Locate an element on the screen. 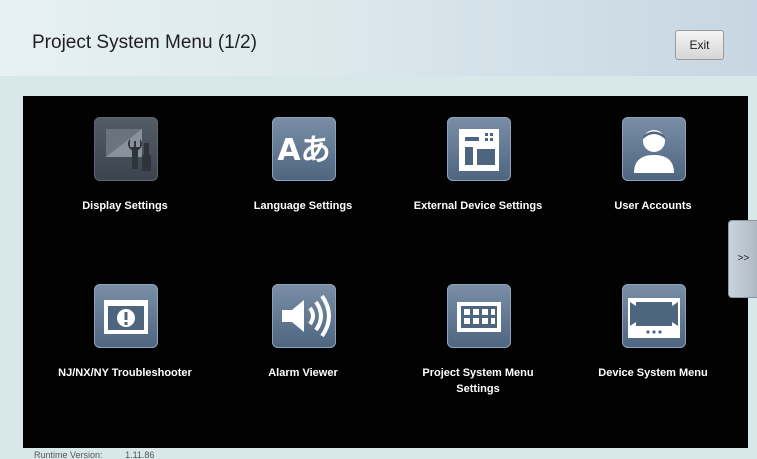 The width and height of the screenshot is (757, 459). next-page-button: >> is located at coordinates (742, 259).